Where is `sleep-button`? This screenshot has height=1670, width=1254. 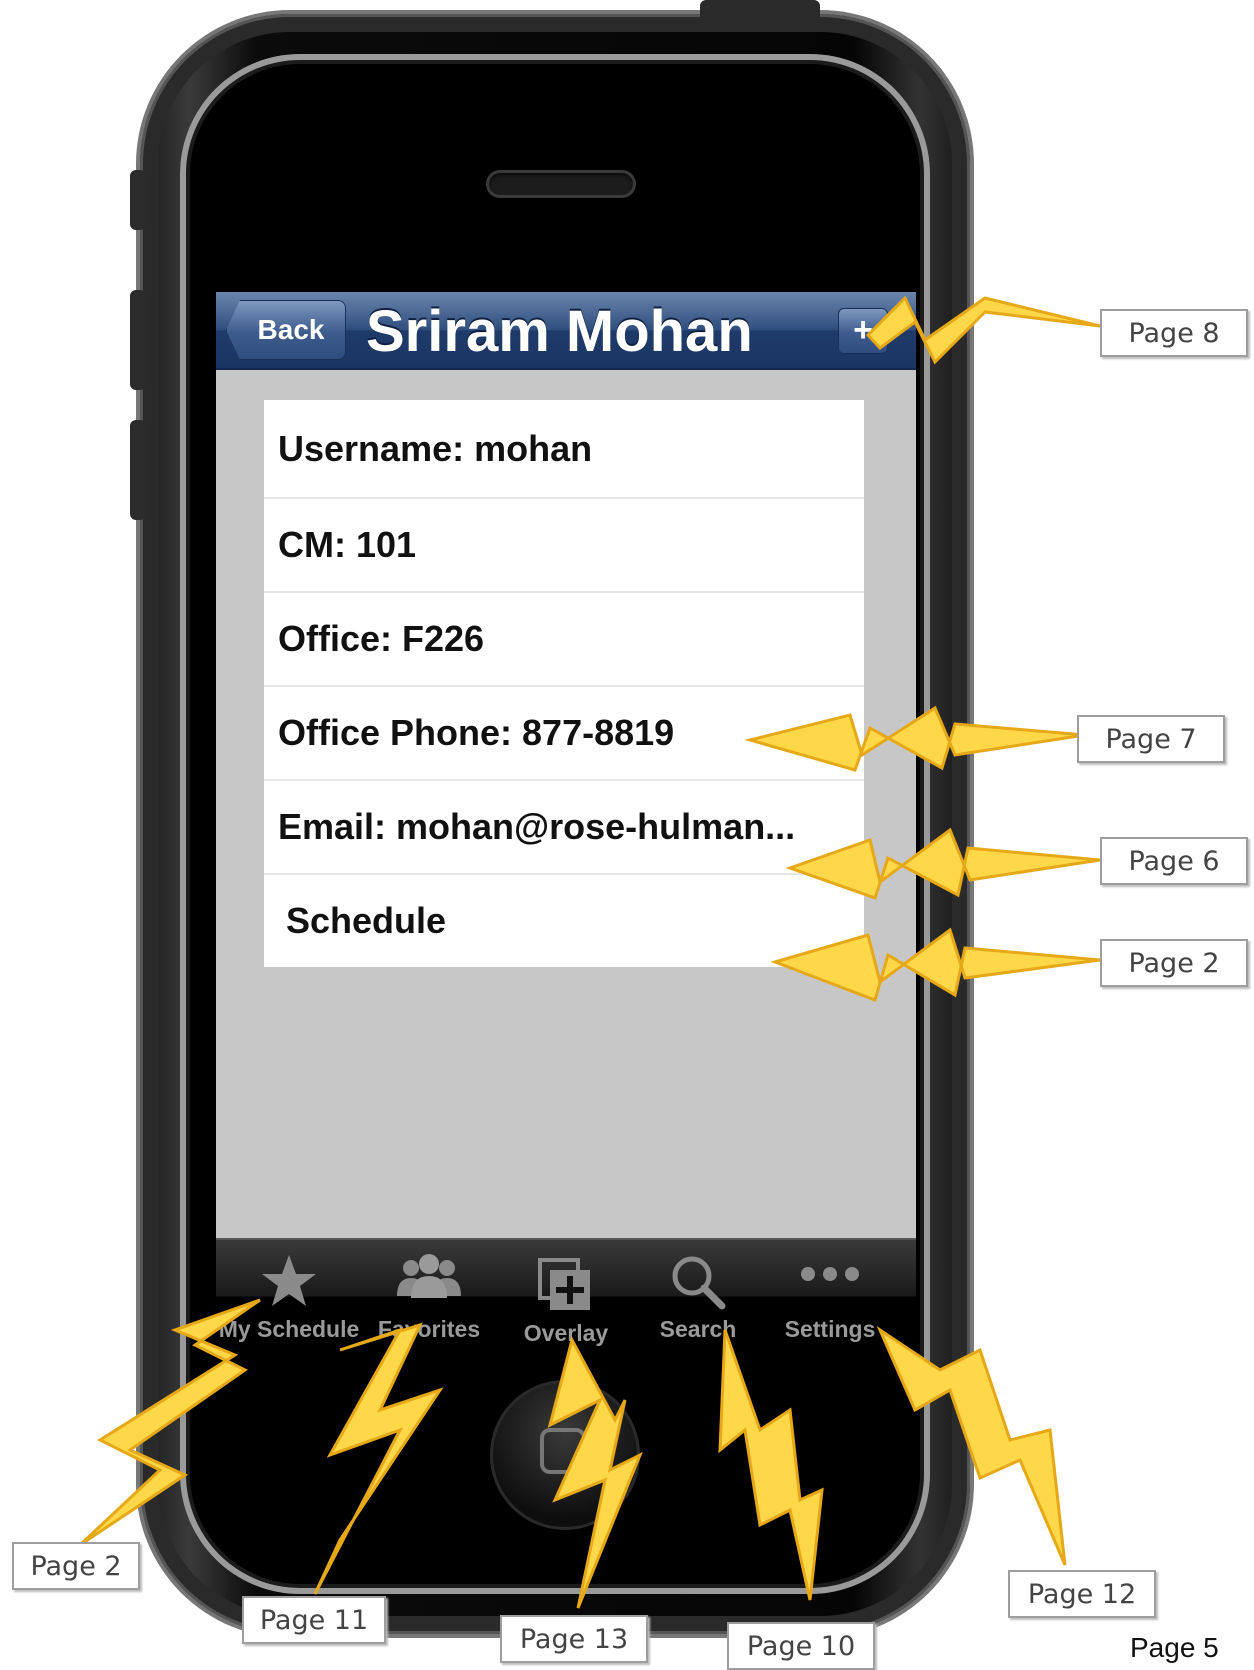
sleep-button is located at coordinates (760, 9).